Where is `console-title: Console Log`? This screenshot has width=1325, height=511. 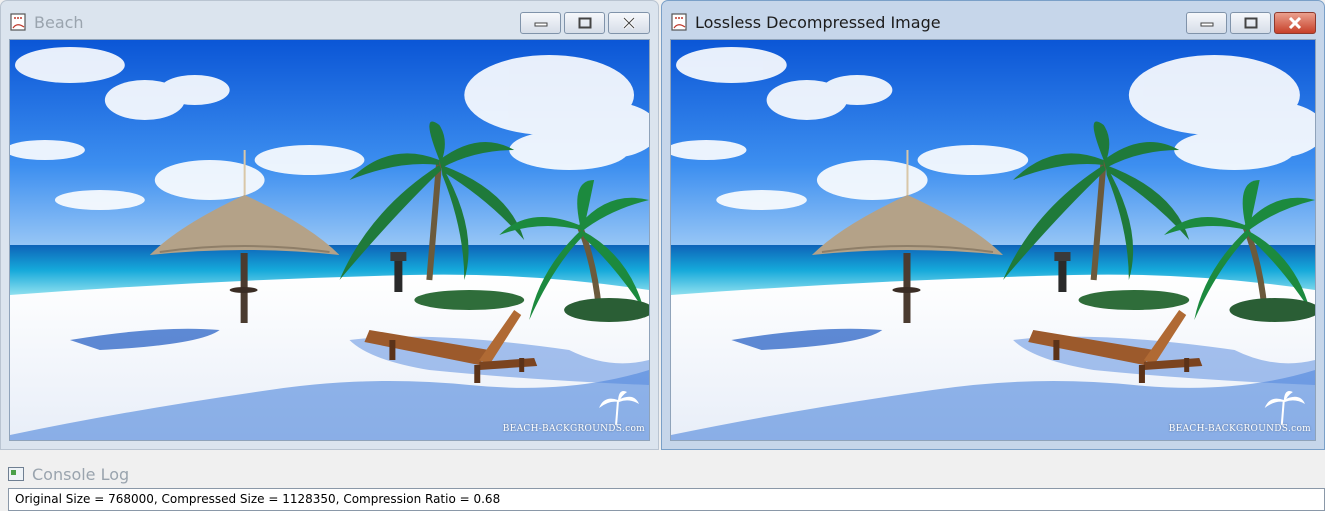 console-title: Console Log is located at coordinates (81, 474).